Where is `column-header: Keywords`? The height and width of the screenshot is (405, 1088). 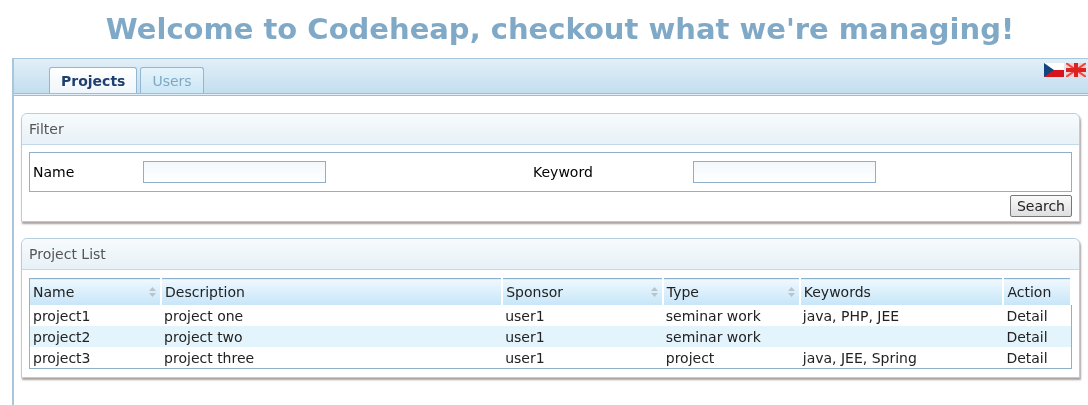 column-header: Keywords is located at coordinates (901, 291).